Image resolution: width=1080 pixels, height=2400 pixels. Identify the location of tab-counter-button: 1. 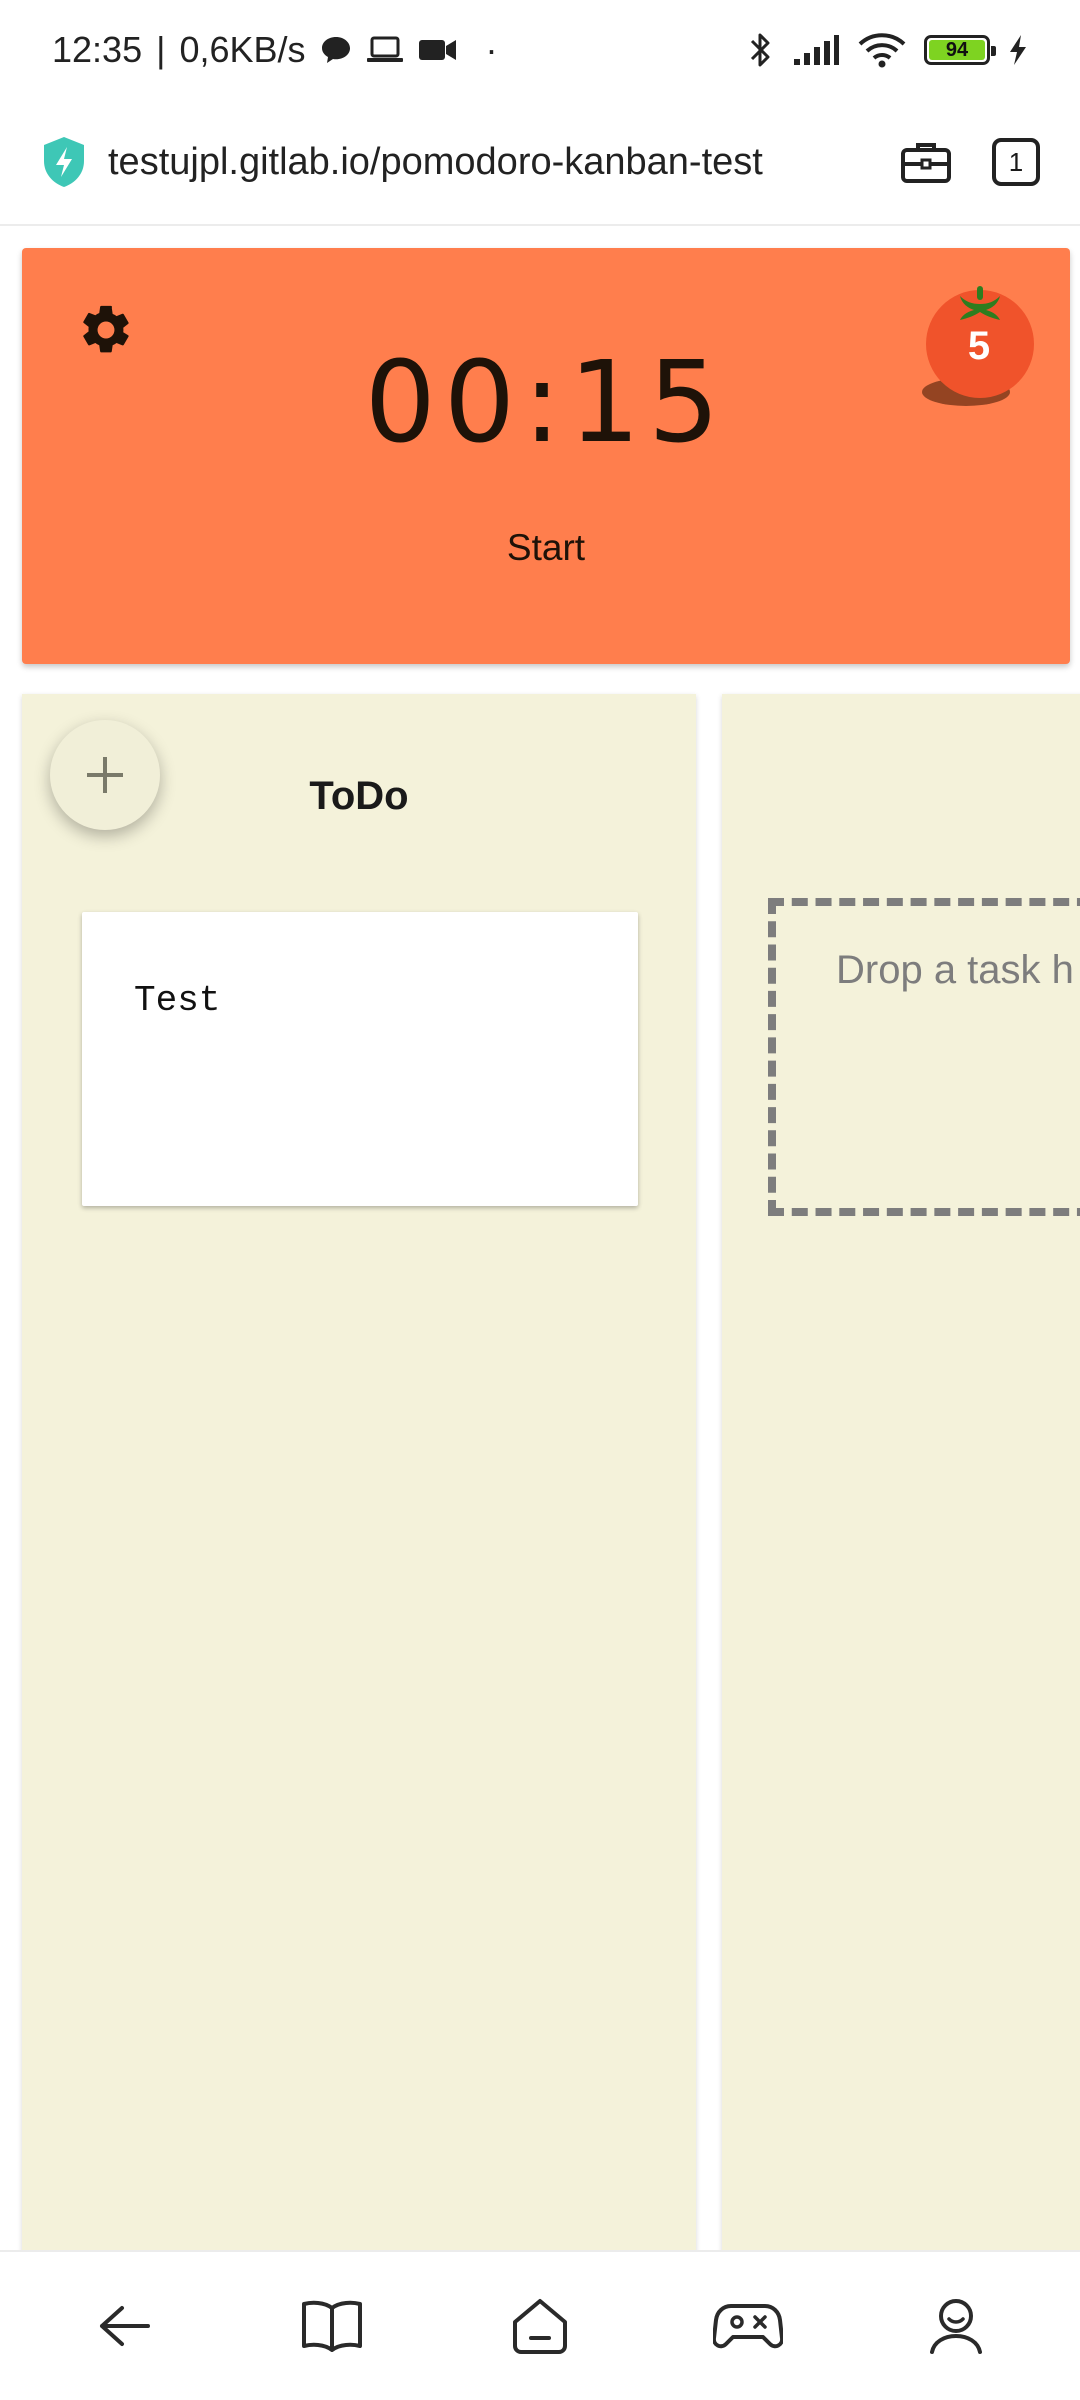
(1016, 162).